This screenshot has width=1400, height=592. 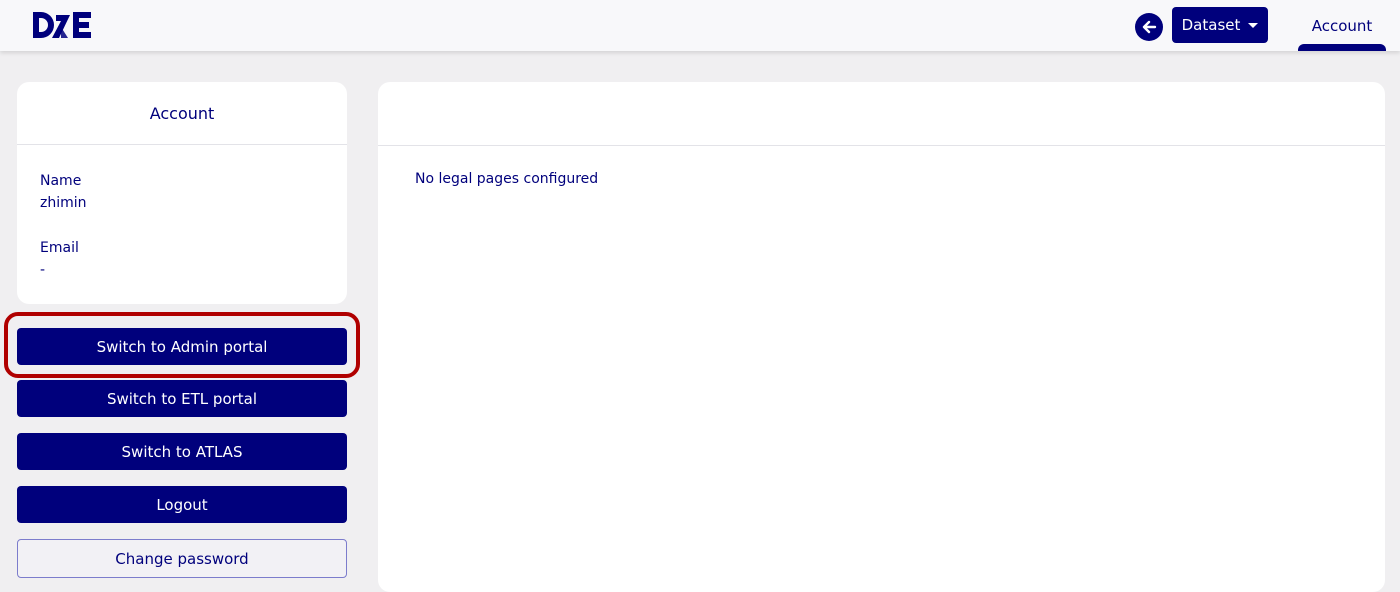 I want to click on active-tab-indicator, so click(x=1342, y=47).